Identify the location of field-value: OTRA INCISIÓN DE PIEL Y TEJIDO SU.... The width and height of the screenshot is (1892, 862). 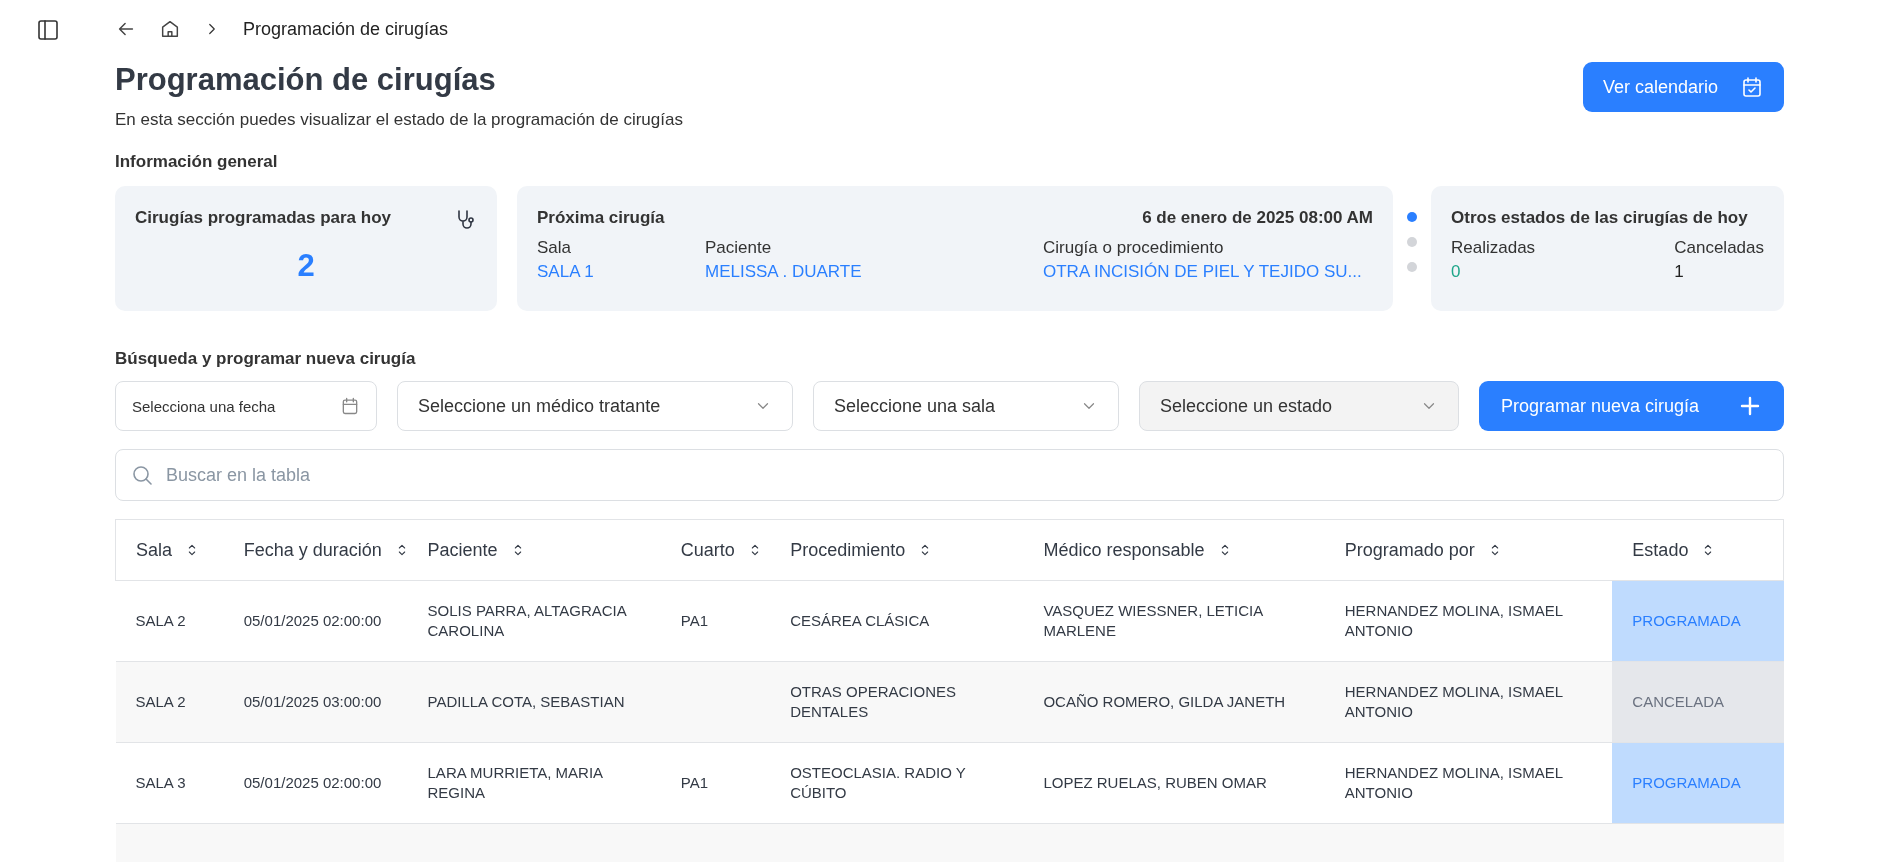
(1202, 272).